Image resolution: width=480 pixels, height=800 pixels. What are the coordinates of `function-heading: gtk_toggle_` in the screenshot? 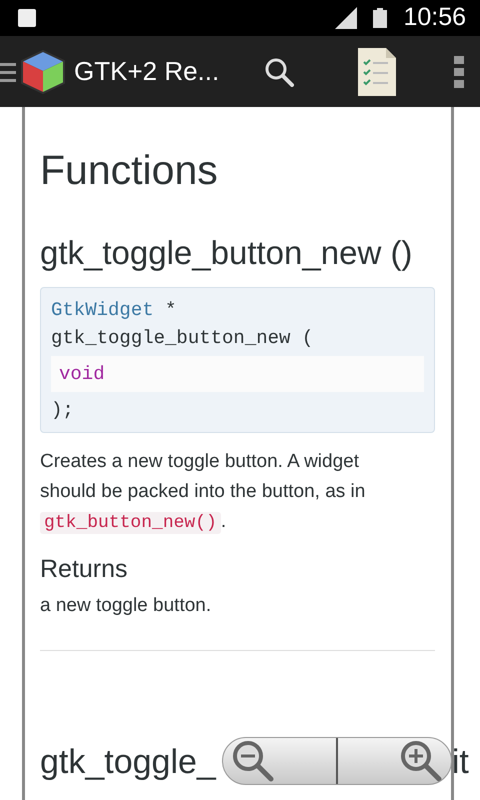 It's located at (128, 762).